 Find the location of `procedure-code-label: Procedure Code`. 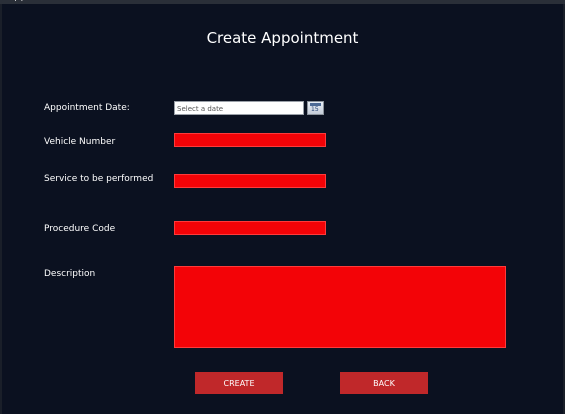

procedure-code-label: Procedure Code is located at coordinates (80, 229).